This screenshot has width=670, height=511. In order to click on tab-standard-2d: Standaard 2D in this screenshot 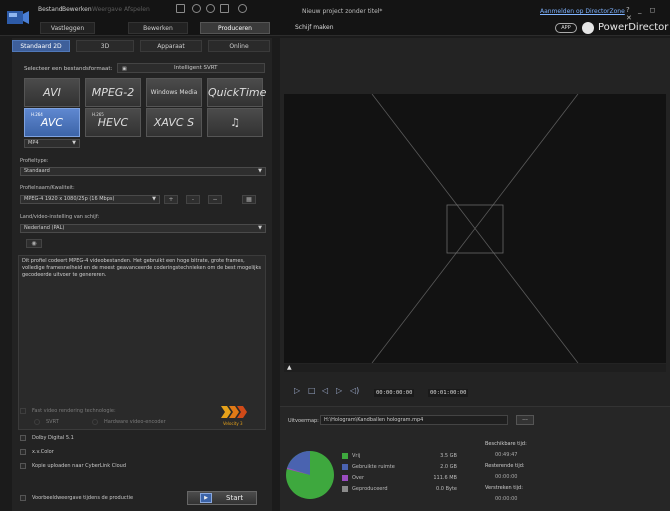, I will do `click(41, 46)`.